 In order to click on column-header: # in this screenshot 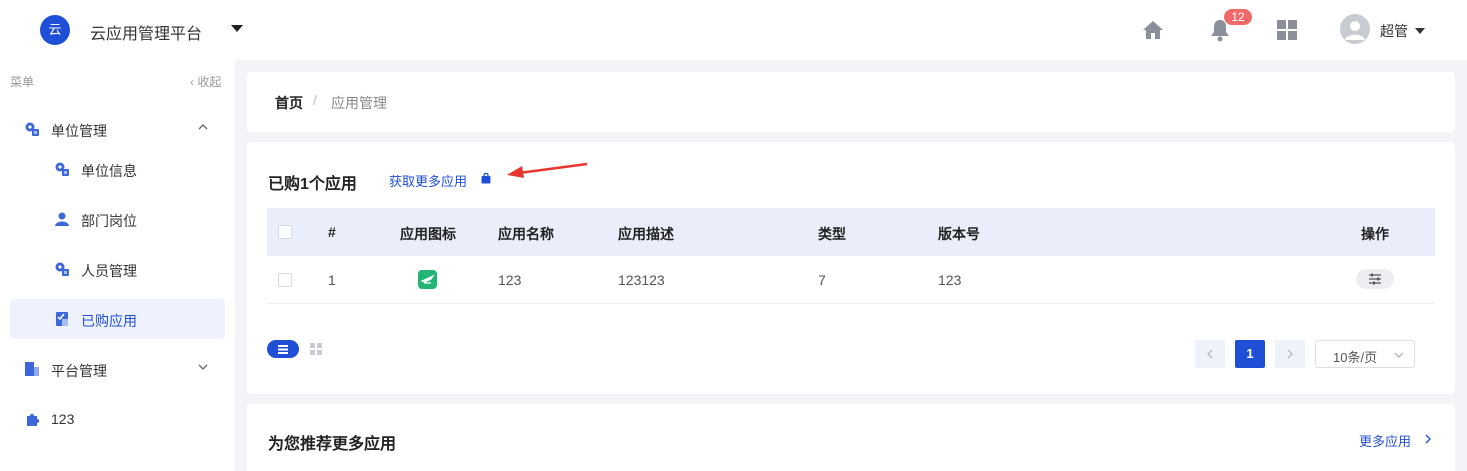, I will do `click(332, 232)`.